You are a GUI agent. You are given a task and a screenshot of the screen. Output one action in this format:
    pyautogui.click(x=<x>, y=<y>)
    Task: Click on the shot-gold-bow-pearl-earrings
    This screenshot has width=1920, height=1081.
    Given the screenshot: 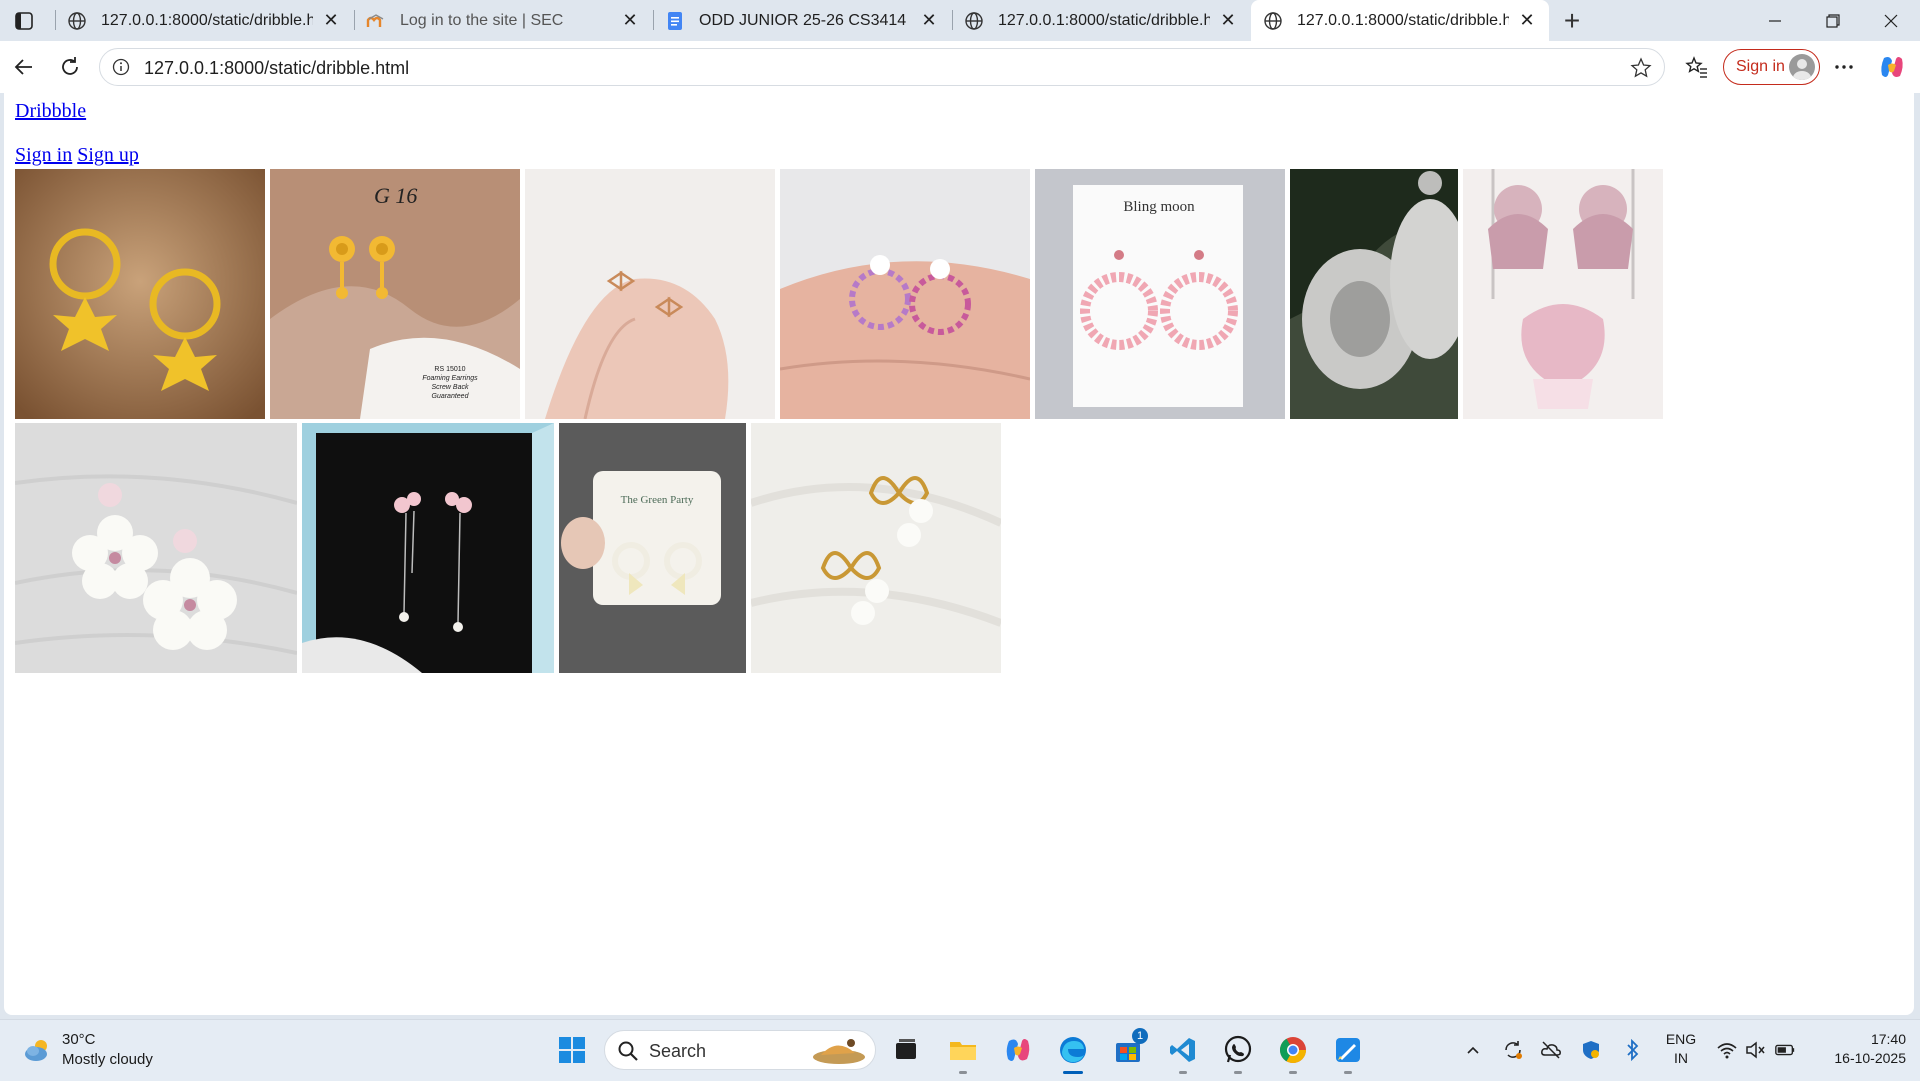 What is the action you would take?
    pyautogui.click(x=876, y=548)
    